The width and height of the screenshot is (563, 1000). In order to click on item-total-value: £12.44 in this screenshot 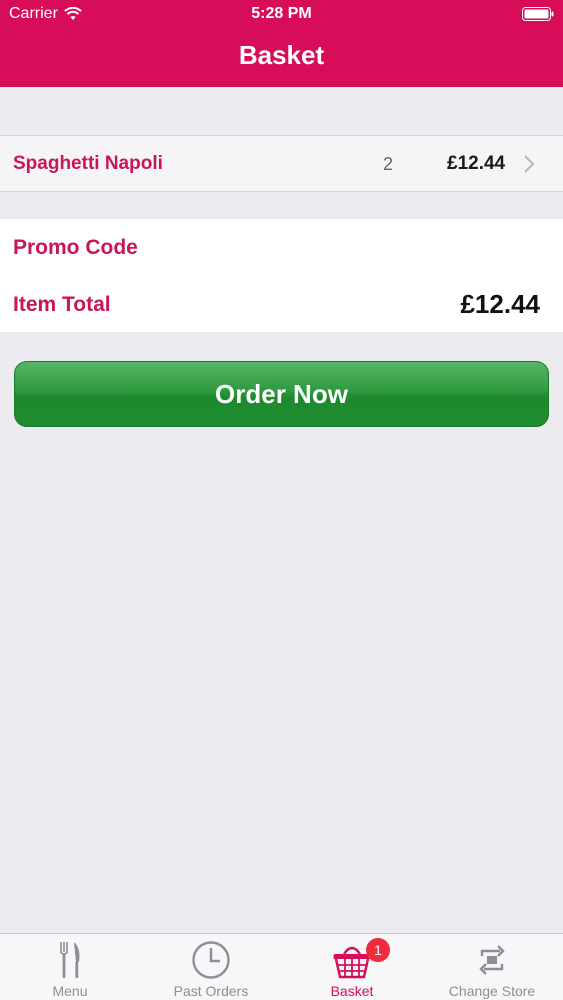, I will do `click(500, 304)`.